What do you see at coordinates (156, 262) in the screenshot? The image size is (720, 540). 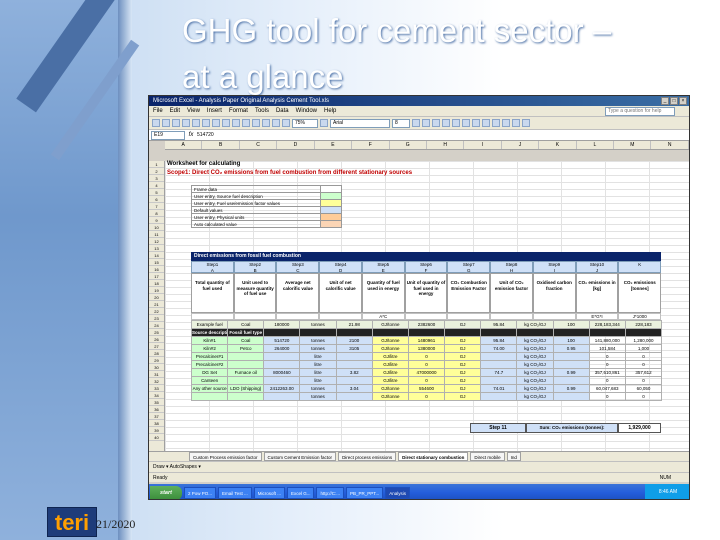 I see `row-header: 15` at bounding box center [156, 262].